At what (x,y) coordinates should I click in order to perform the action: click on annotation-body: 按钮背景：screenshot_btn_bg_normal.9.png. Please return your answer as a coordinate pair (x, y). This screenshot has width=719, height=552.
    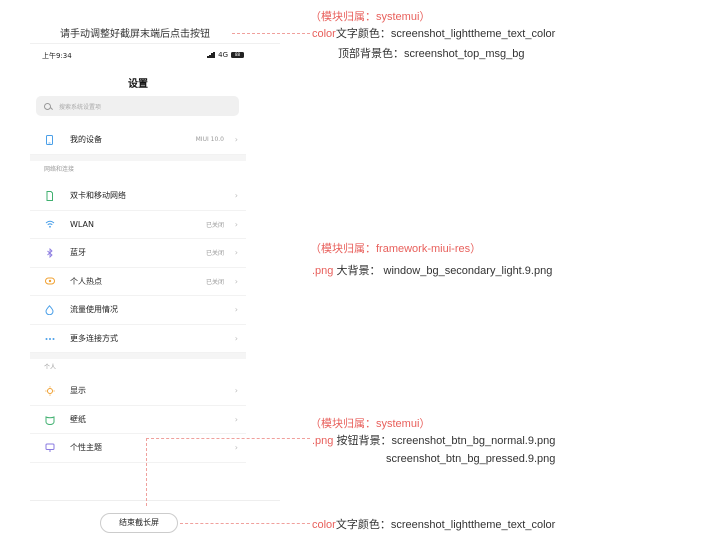
    Looking at the image, I should click on (444, 441).